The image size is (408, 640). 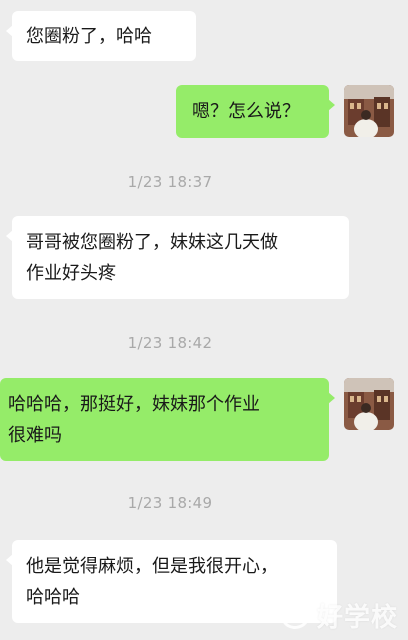 What do you see at coordinates (134, 404) in the screenshot?
I see `message-text-line: 哈哈哈，那挺好，妹妹那个作业` at bounding box center [134, 404].